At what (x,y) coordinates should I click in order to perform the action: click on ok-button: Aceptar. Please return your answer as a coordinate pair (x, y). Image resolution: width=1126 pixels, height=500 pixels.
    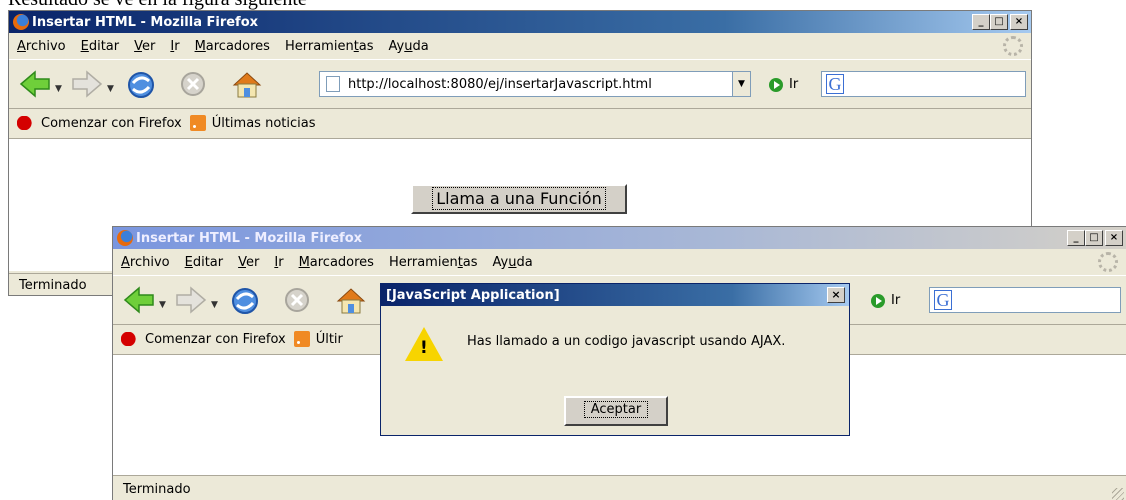
    Looking at the image, I should click on (616, 411).